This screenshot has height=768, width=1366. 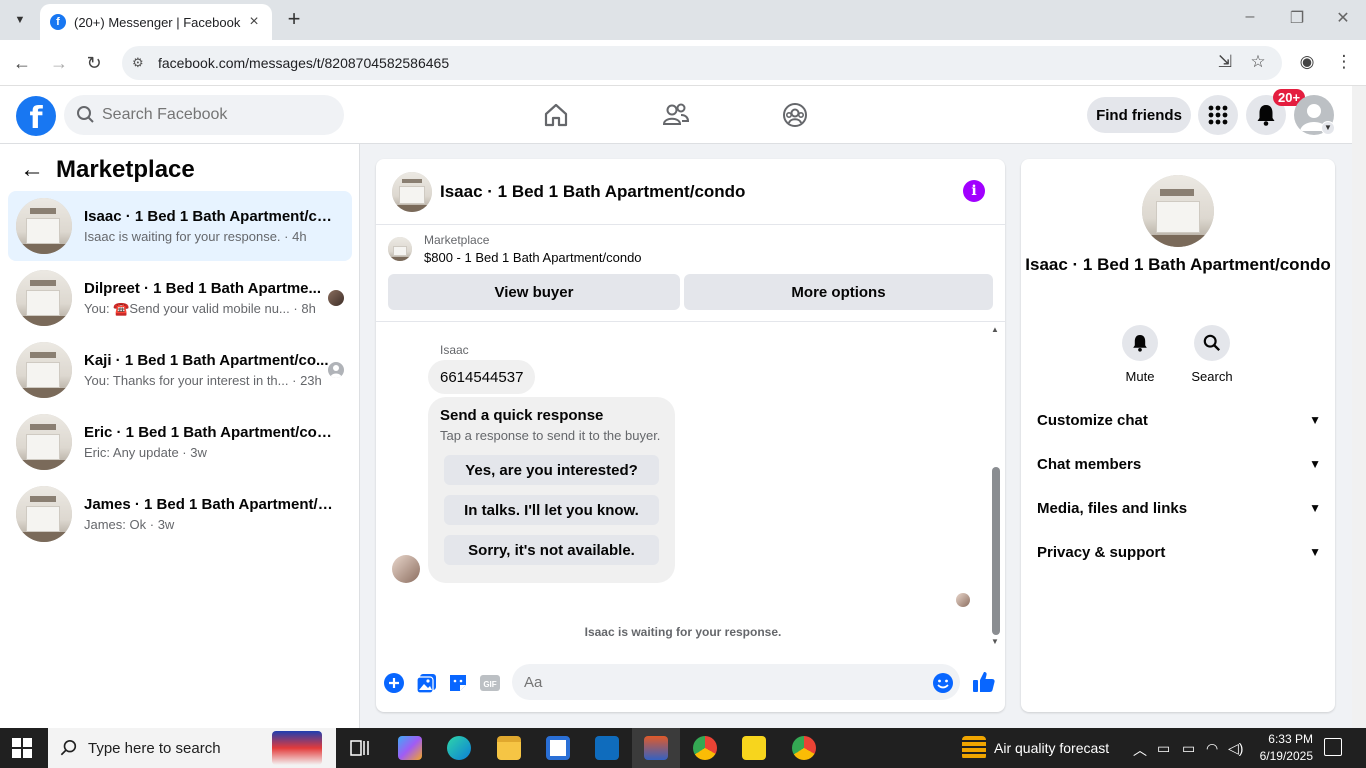 What do you see at coordinates (490, 683) in the screenshot?
I see `gif-icon: GIF` at bounding box center [490, 683].